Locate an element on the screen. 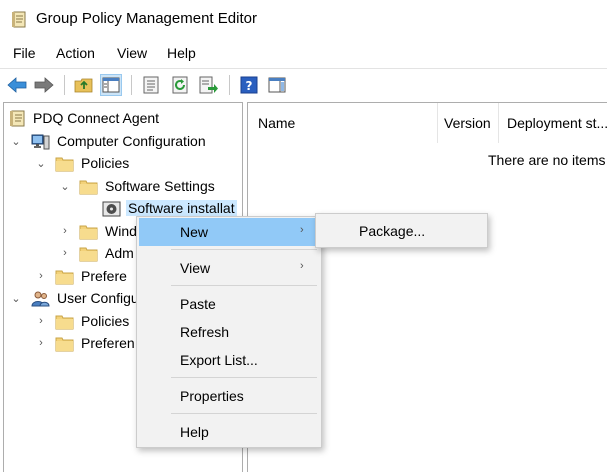 Image resolution: width=607 pixels, height=472 pixels. tree-label: Software installat is located at coordinates (181, 208).